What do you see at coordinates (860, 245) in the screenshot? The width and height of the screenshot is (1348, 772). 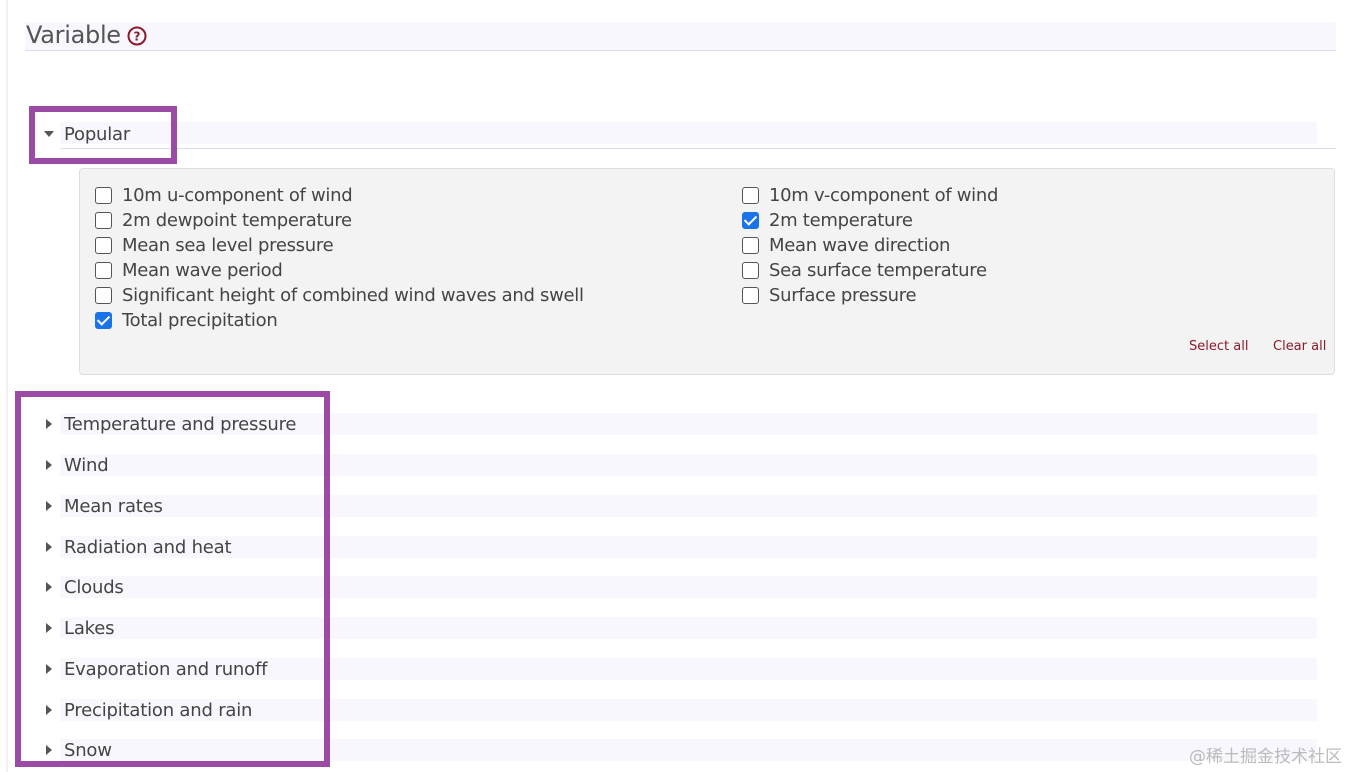 I see `checkbox-label: Mean wave direction` at bounding box center [860, 245].